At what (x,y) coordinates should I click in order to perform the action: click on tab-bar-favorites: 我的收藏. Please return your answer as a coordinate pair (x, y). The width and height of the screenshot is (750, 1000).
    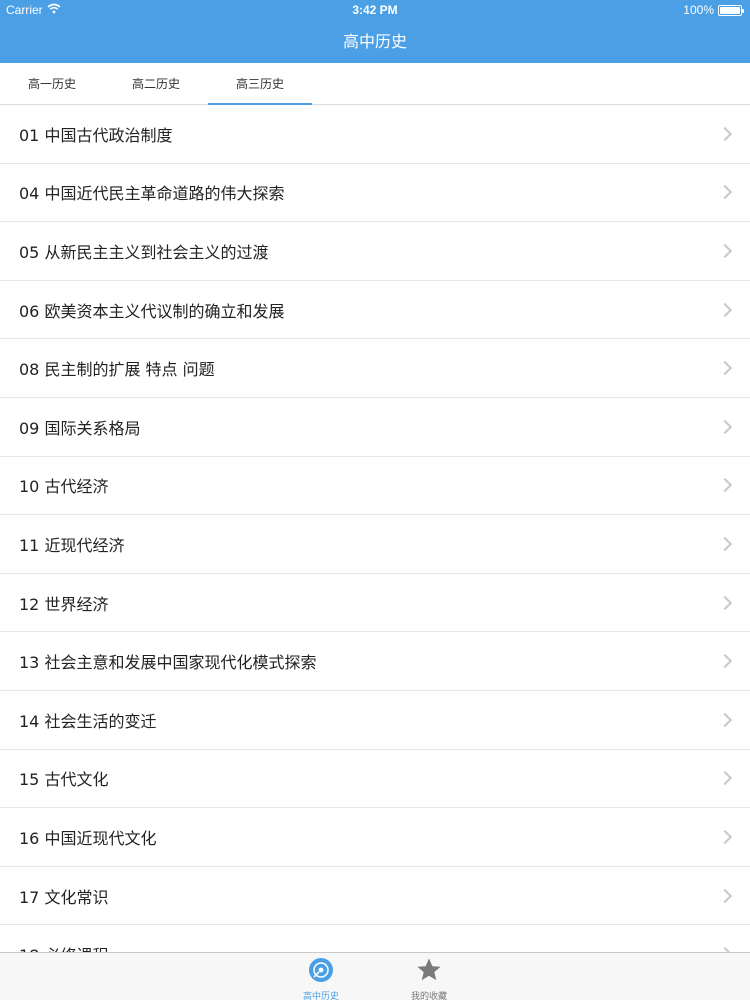
    Looking at the image, I should click on (429, 978).